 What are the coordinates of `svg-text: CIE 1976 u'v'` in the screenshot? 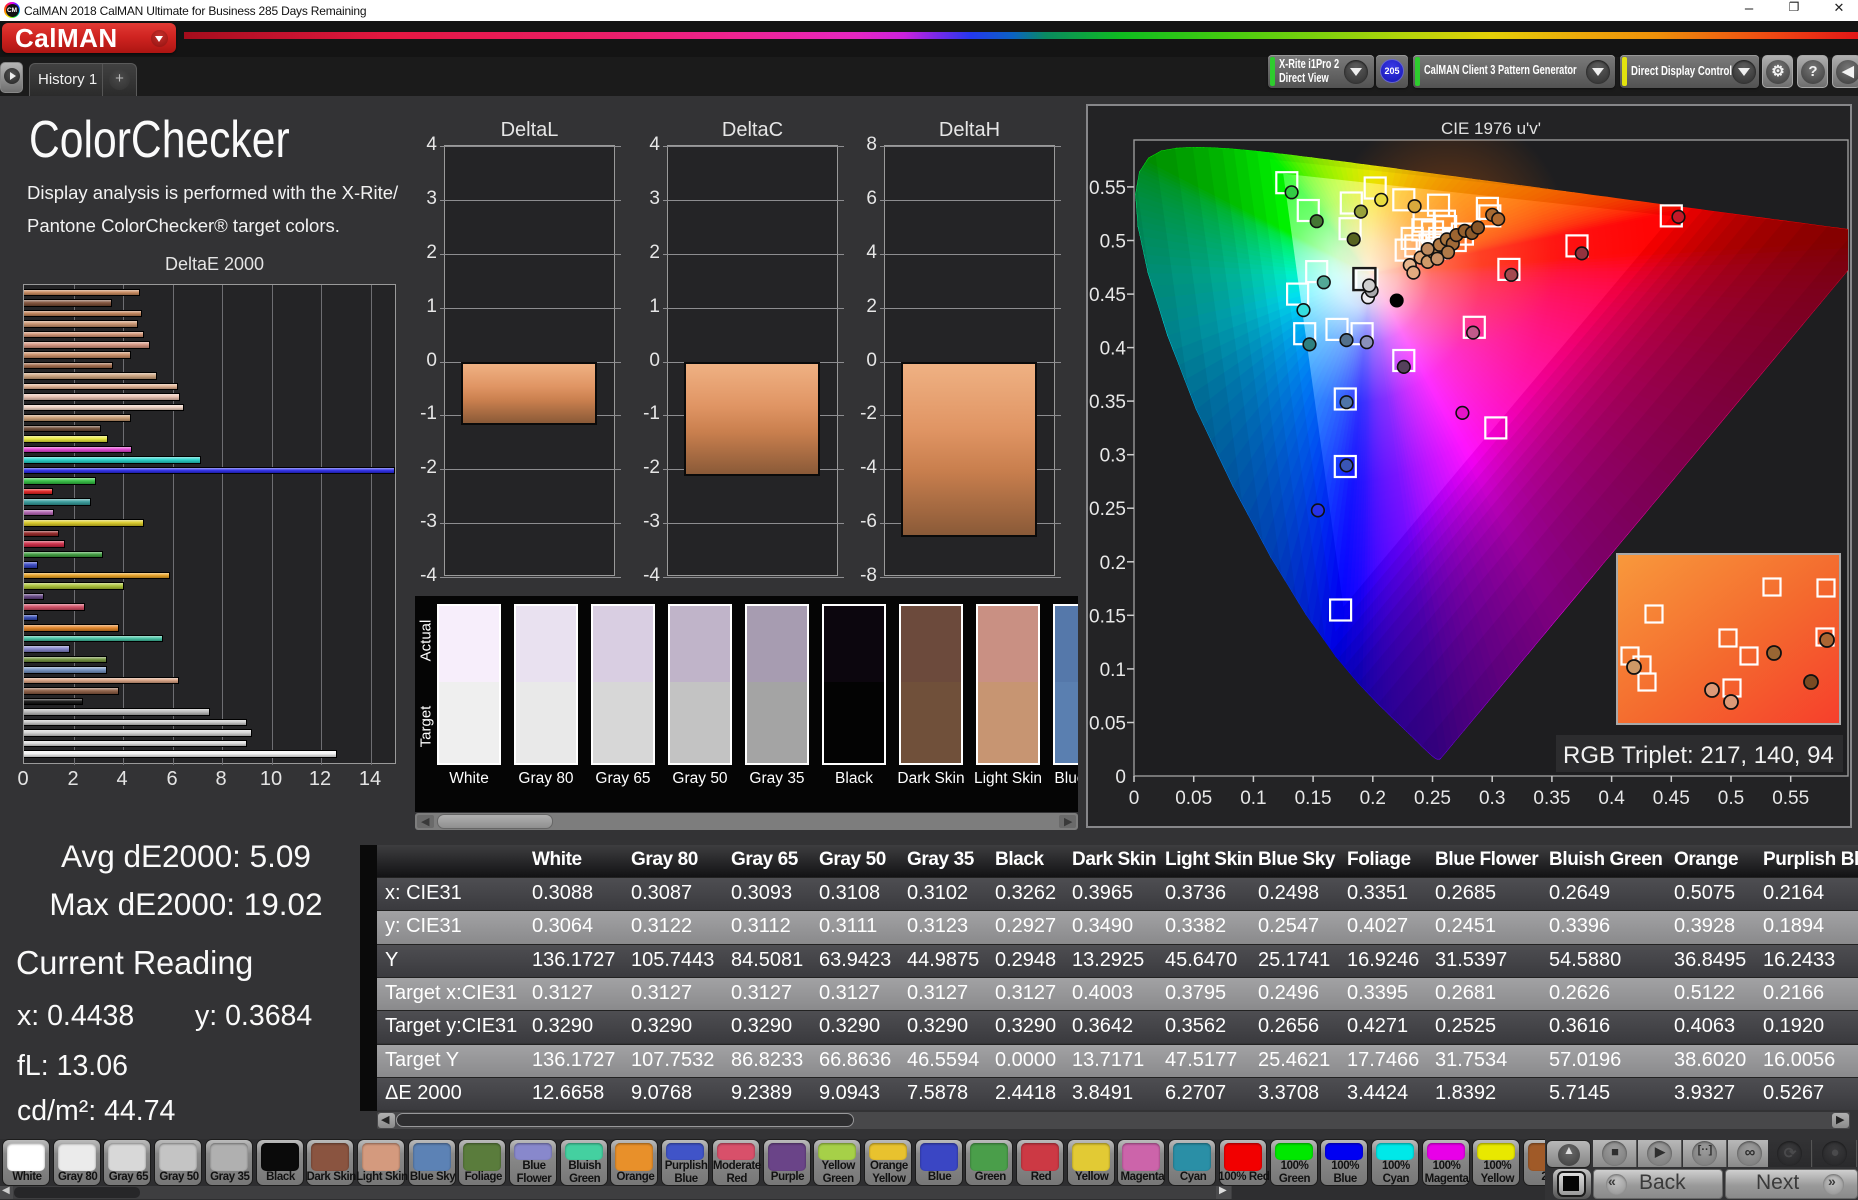 It's located at (1491, 128).